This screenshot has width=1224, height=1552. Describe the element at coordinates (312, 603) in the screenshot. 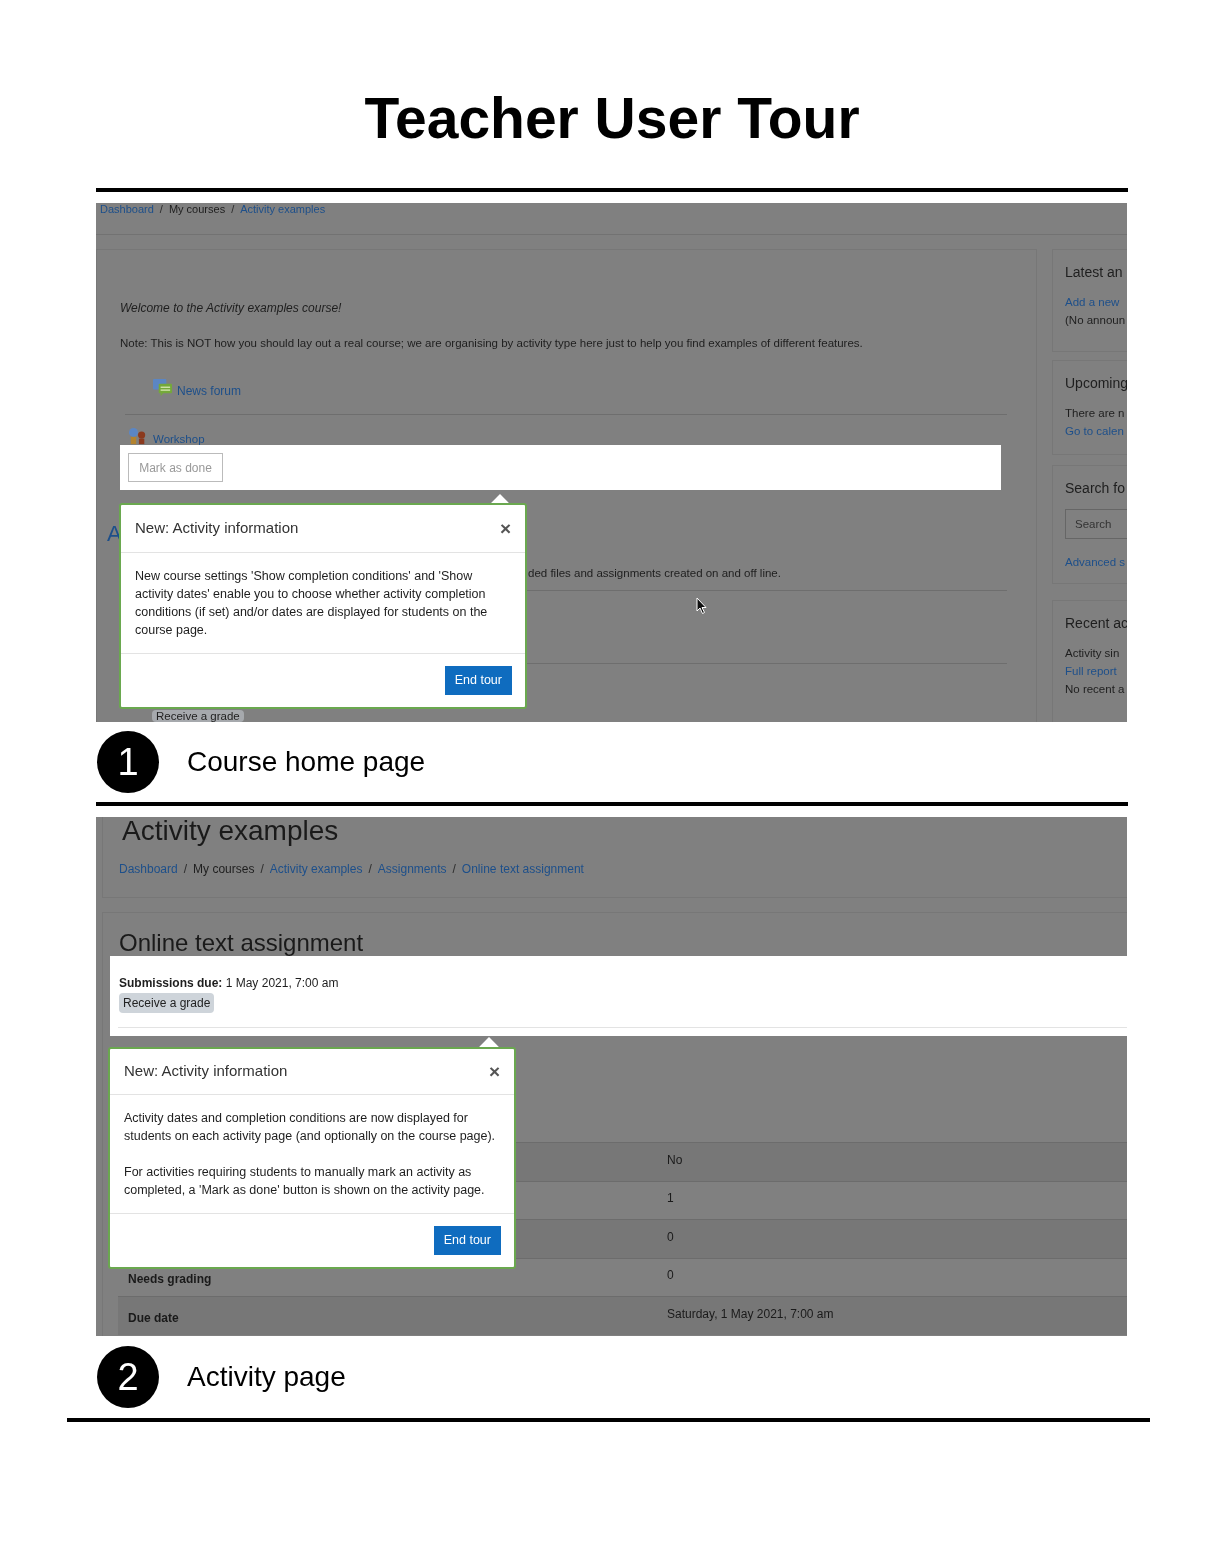

I see `popover-text: New course settings 'Show completion conditions' and 'Show activity dates' enable you to choose whether activity completion conditions (if set) and/or dates are displayed for students on the course page.` at that location.